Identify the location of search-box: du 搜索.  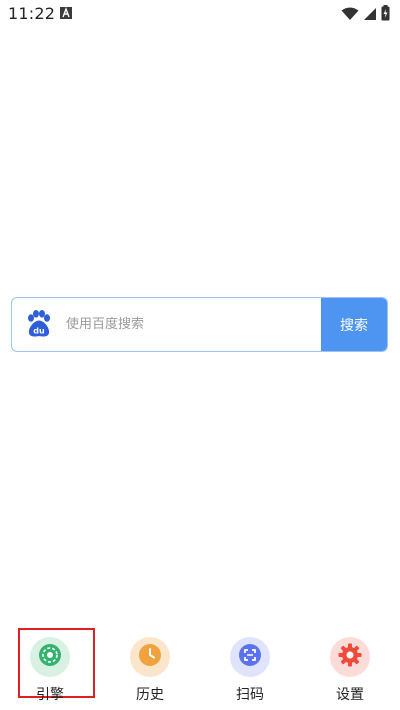
(199, 324).